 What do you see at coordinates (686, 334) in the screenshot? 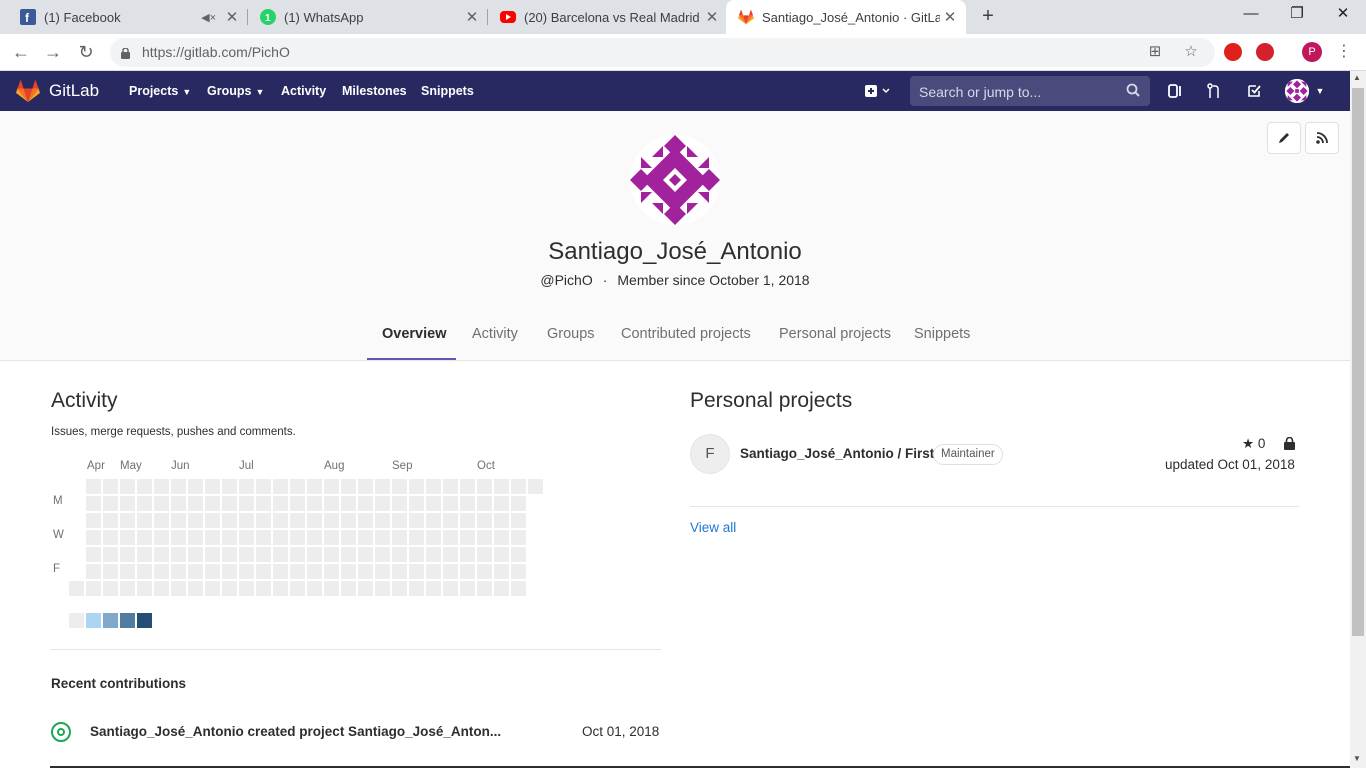
I see `tab-contributed-projects: Contributed projects` at bounding box center [686, 334].